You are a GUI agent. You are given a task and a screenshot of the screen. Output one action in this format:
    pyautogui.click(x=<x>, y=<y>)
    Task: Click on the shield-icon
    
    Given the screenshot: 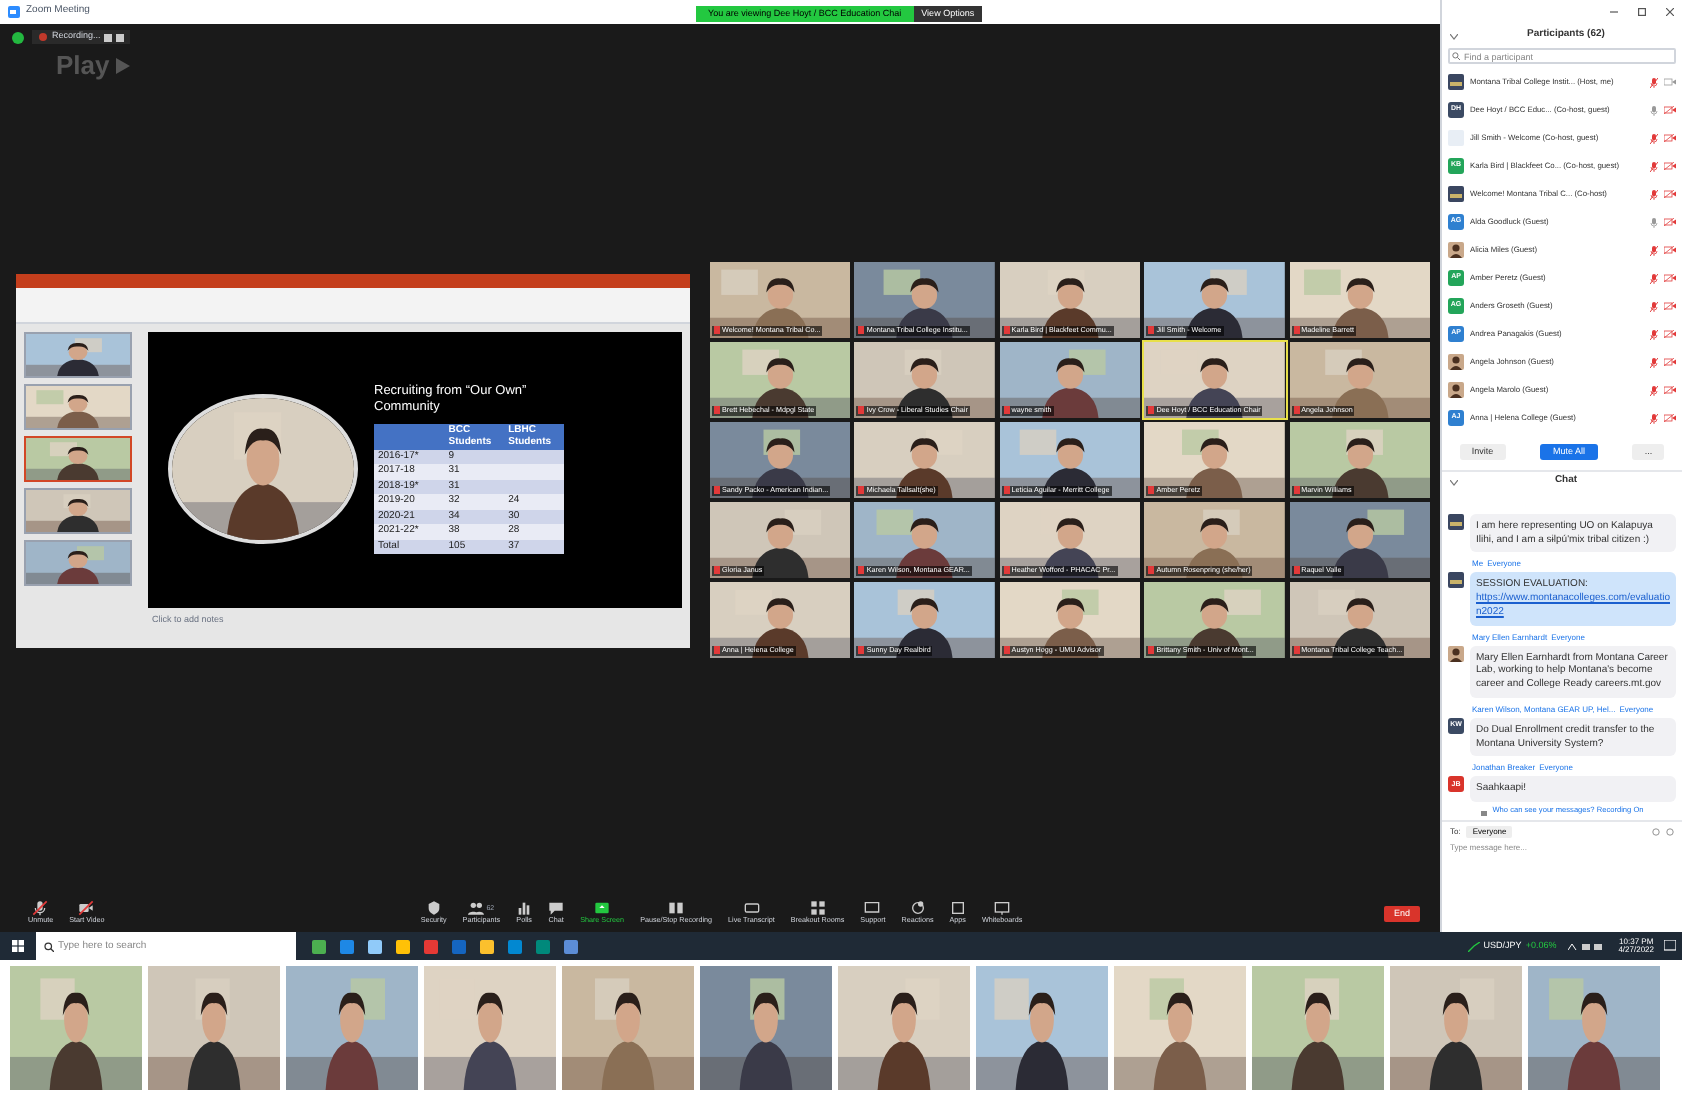 What is the action you would take?
    pyautogui.click(x=433, y=908)
    